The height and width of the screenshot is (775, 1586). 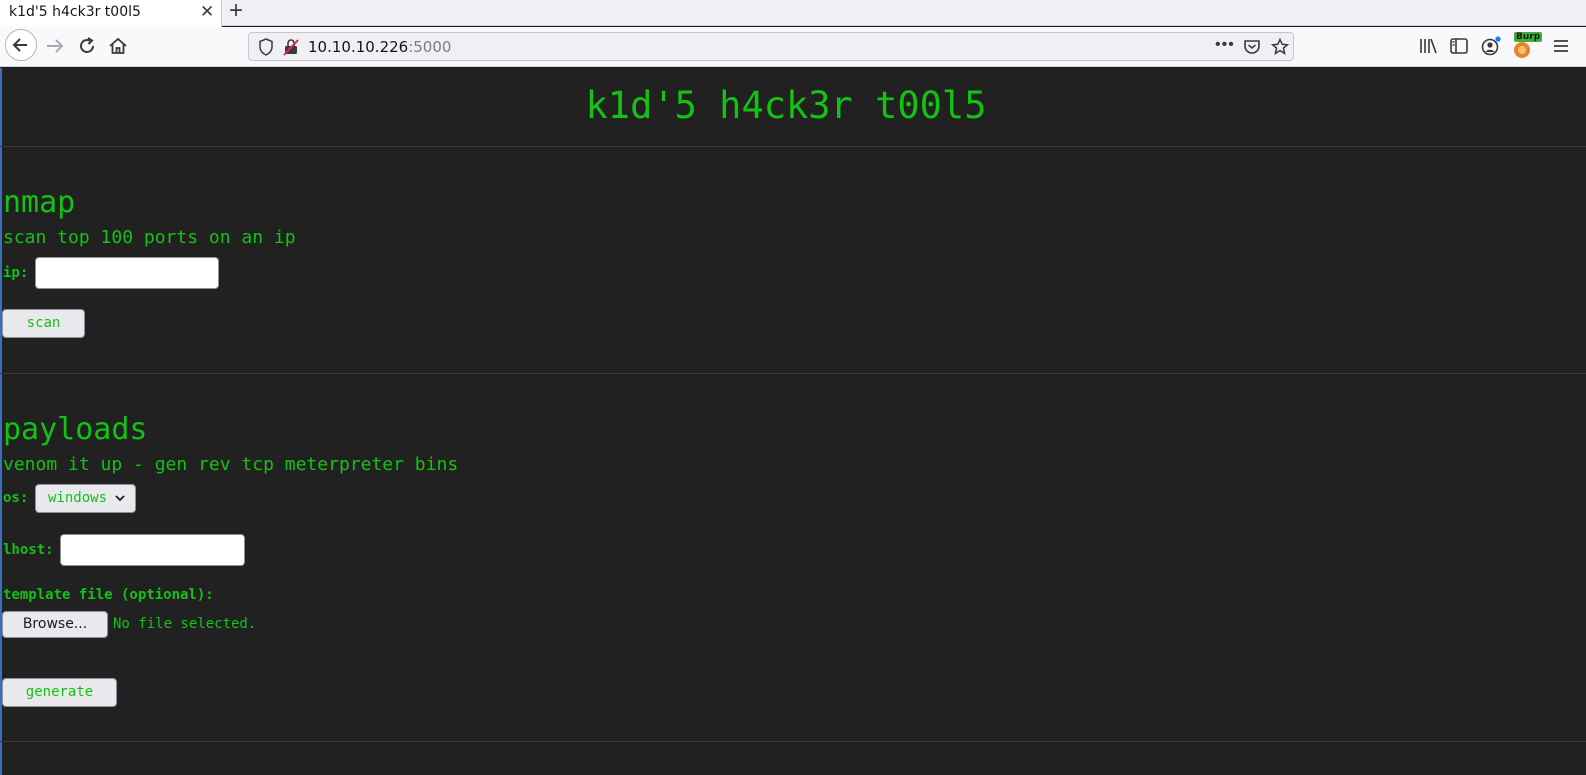 I want to click on bookmark-star-icon, so click(x=1280, y=47).